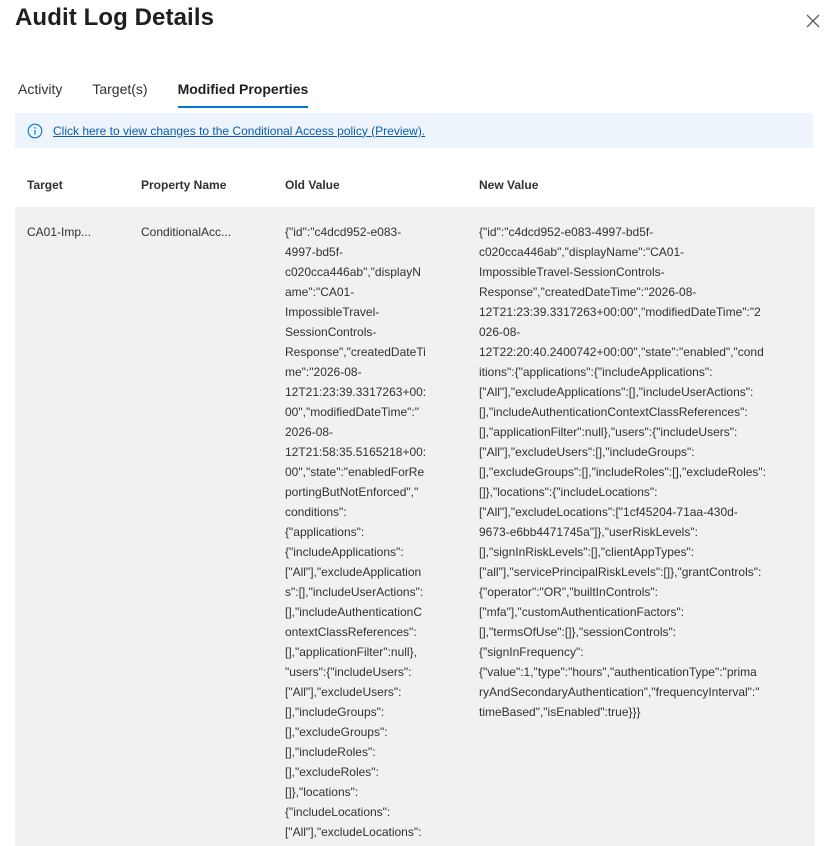 The image size is (832, 846). What do you see at coordinates (352, 492) in the screenshot?
I see `value-line: portingButNotEnforced","` at bounding box center [352, 492].